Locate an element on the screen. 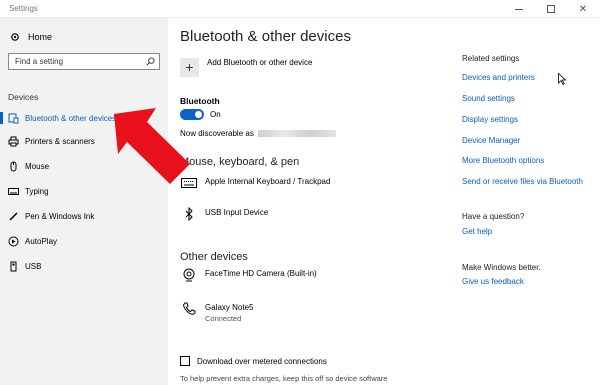  bluetooth-heading: Bluetooth is located at coordinates (200, 101).